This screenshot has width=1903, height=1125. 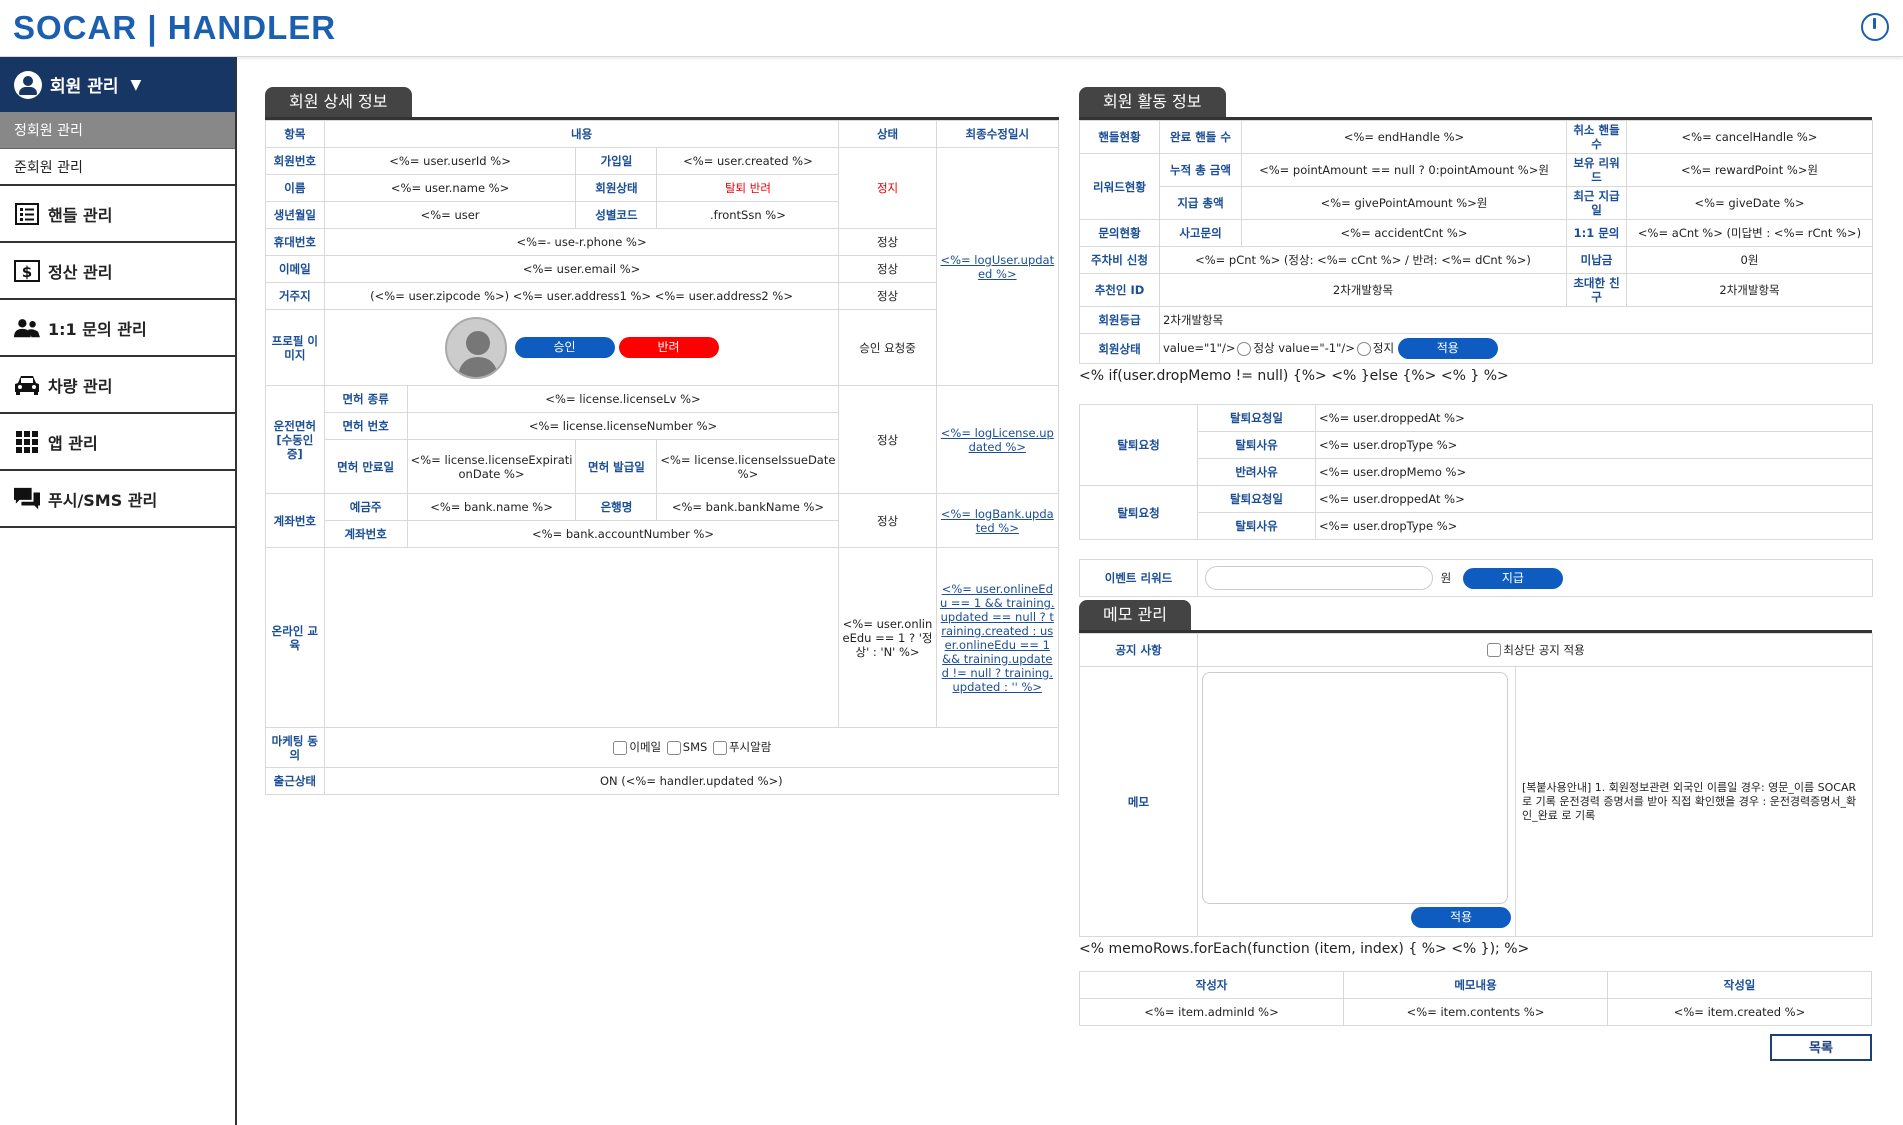 I want to click on memo-textarea, so click(x=1355, y=788).